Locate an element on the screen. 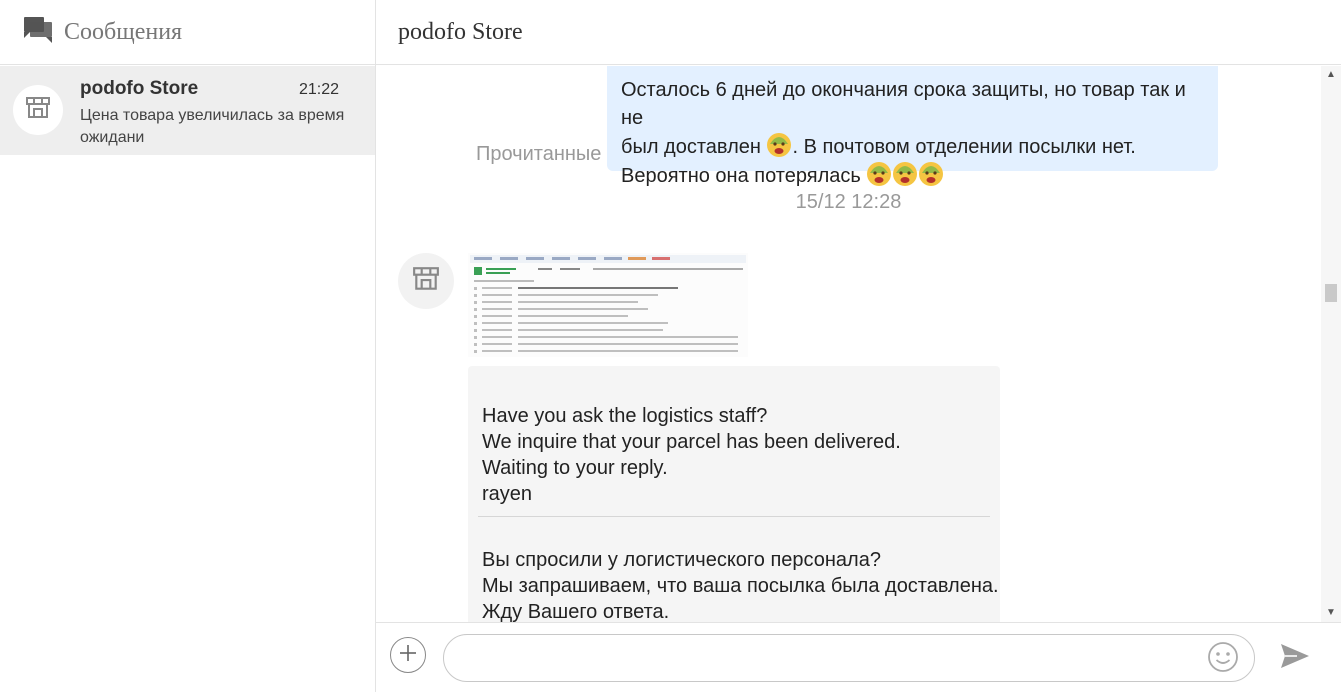  attach-button is located at coordinates (408, 655).